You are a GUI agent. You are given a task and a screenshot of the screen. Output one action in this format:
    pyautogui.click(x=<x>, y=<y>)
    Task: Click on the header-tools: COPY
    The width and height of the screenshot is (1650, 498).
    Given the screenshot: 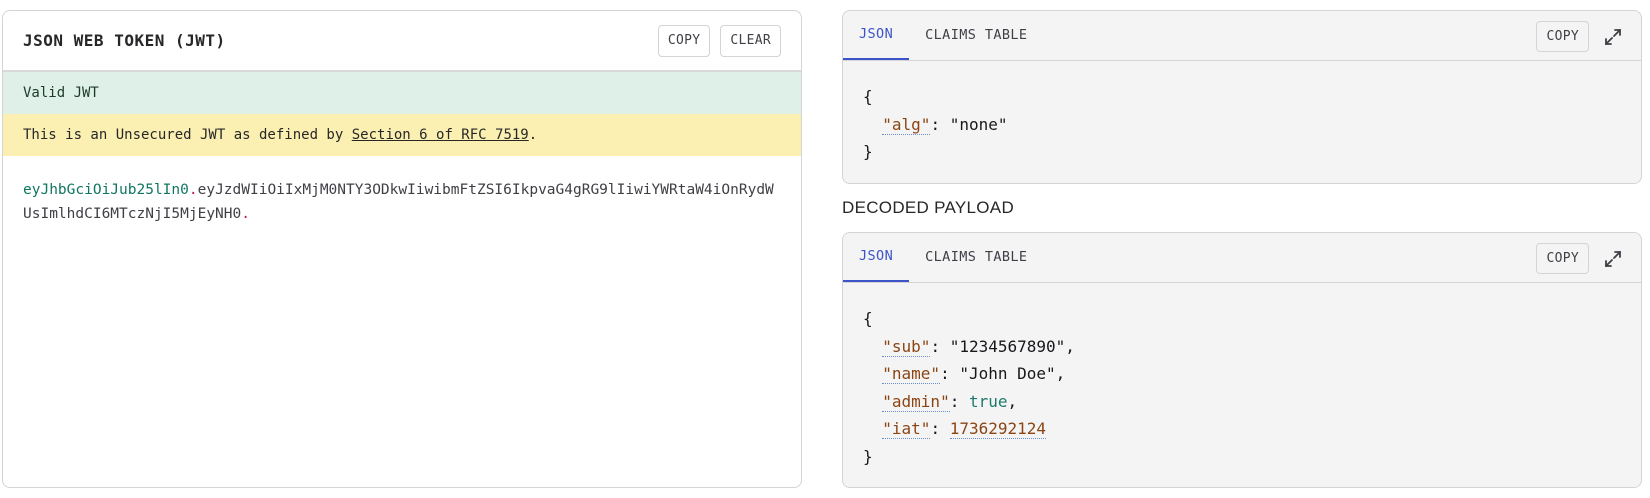 What is the action you would take?
    pyautogui.click(x=1581, y=36)
    